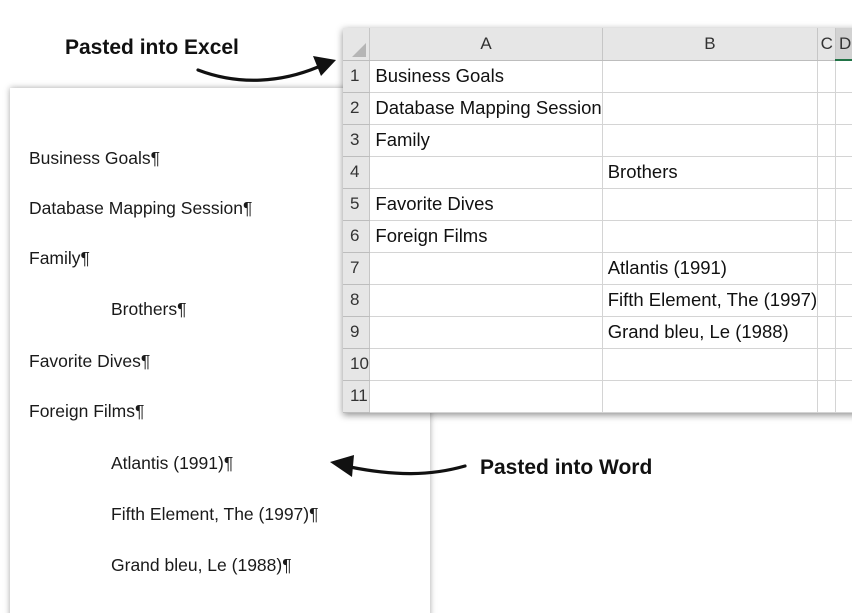  What do you see at coordinates (94, 158) in the screenshot?
I see `word-paragraph: Business Goals¶` at bounding box center [94, 158].